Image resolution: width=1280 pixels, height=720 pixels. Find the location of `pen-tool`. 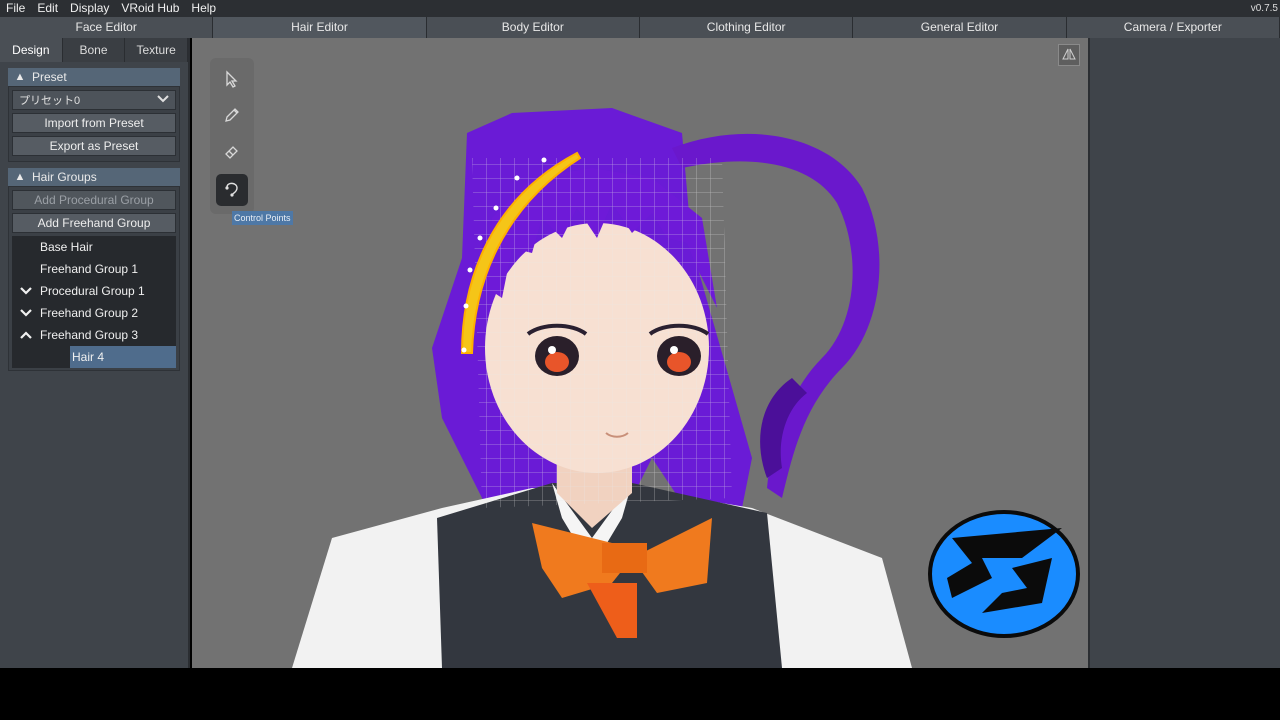

pen-tool is located at coordinates (232, 116).